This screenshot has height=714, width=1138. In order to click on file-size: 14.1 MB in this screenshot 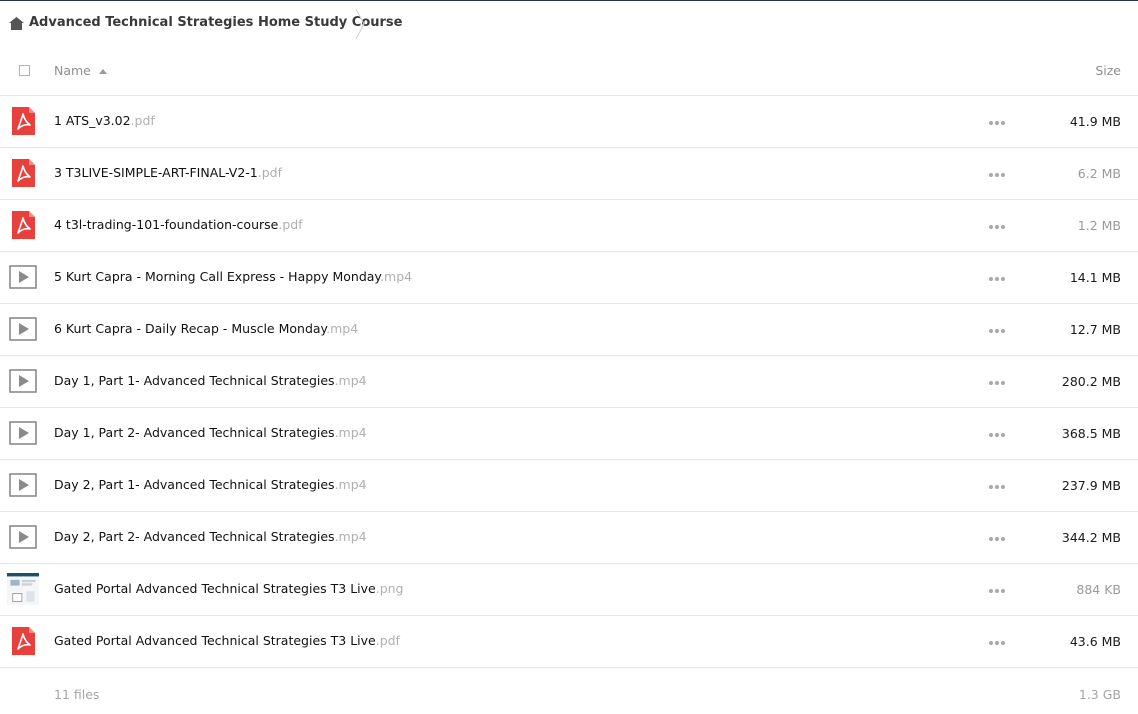, I will do `click(1095, 277)`.